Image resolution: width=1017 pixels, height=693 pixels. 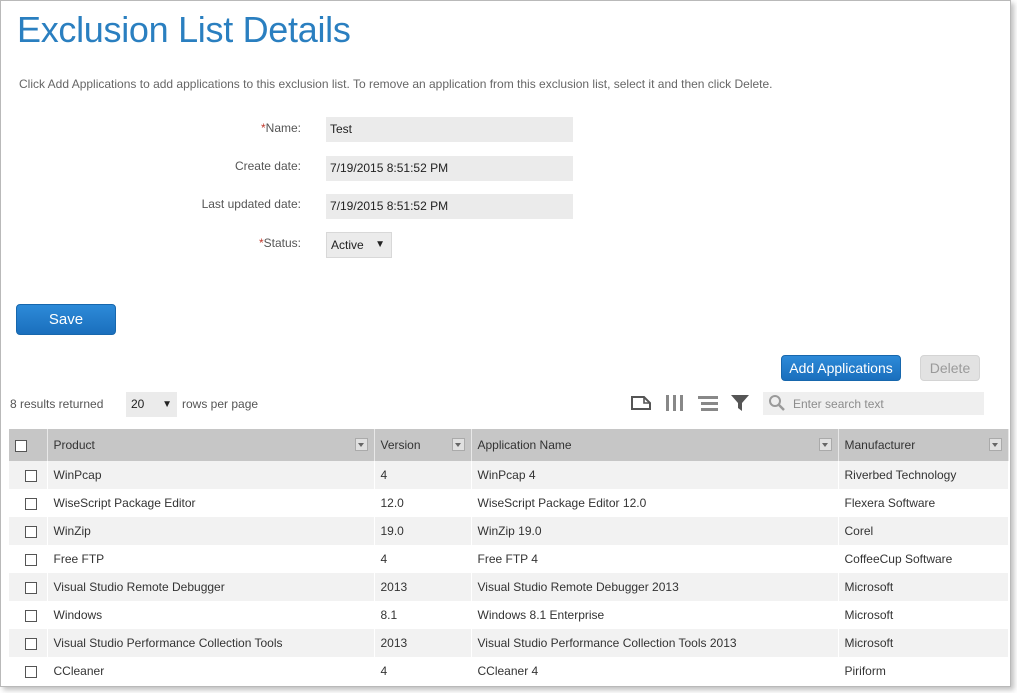 What do you see at coordinates (28, 445) in the screenshot?
I see `select-all-header` at bounding box center [28, 445].